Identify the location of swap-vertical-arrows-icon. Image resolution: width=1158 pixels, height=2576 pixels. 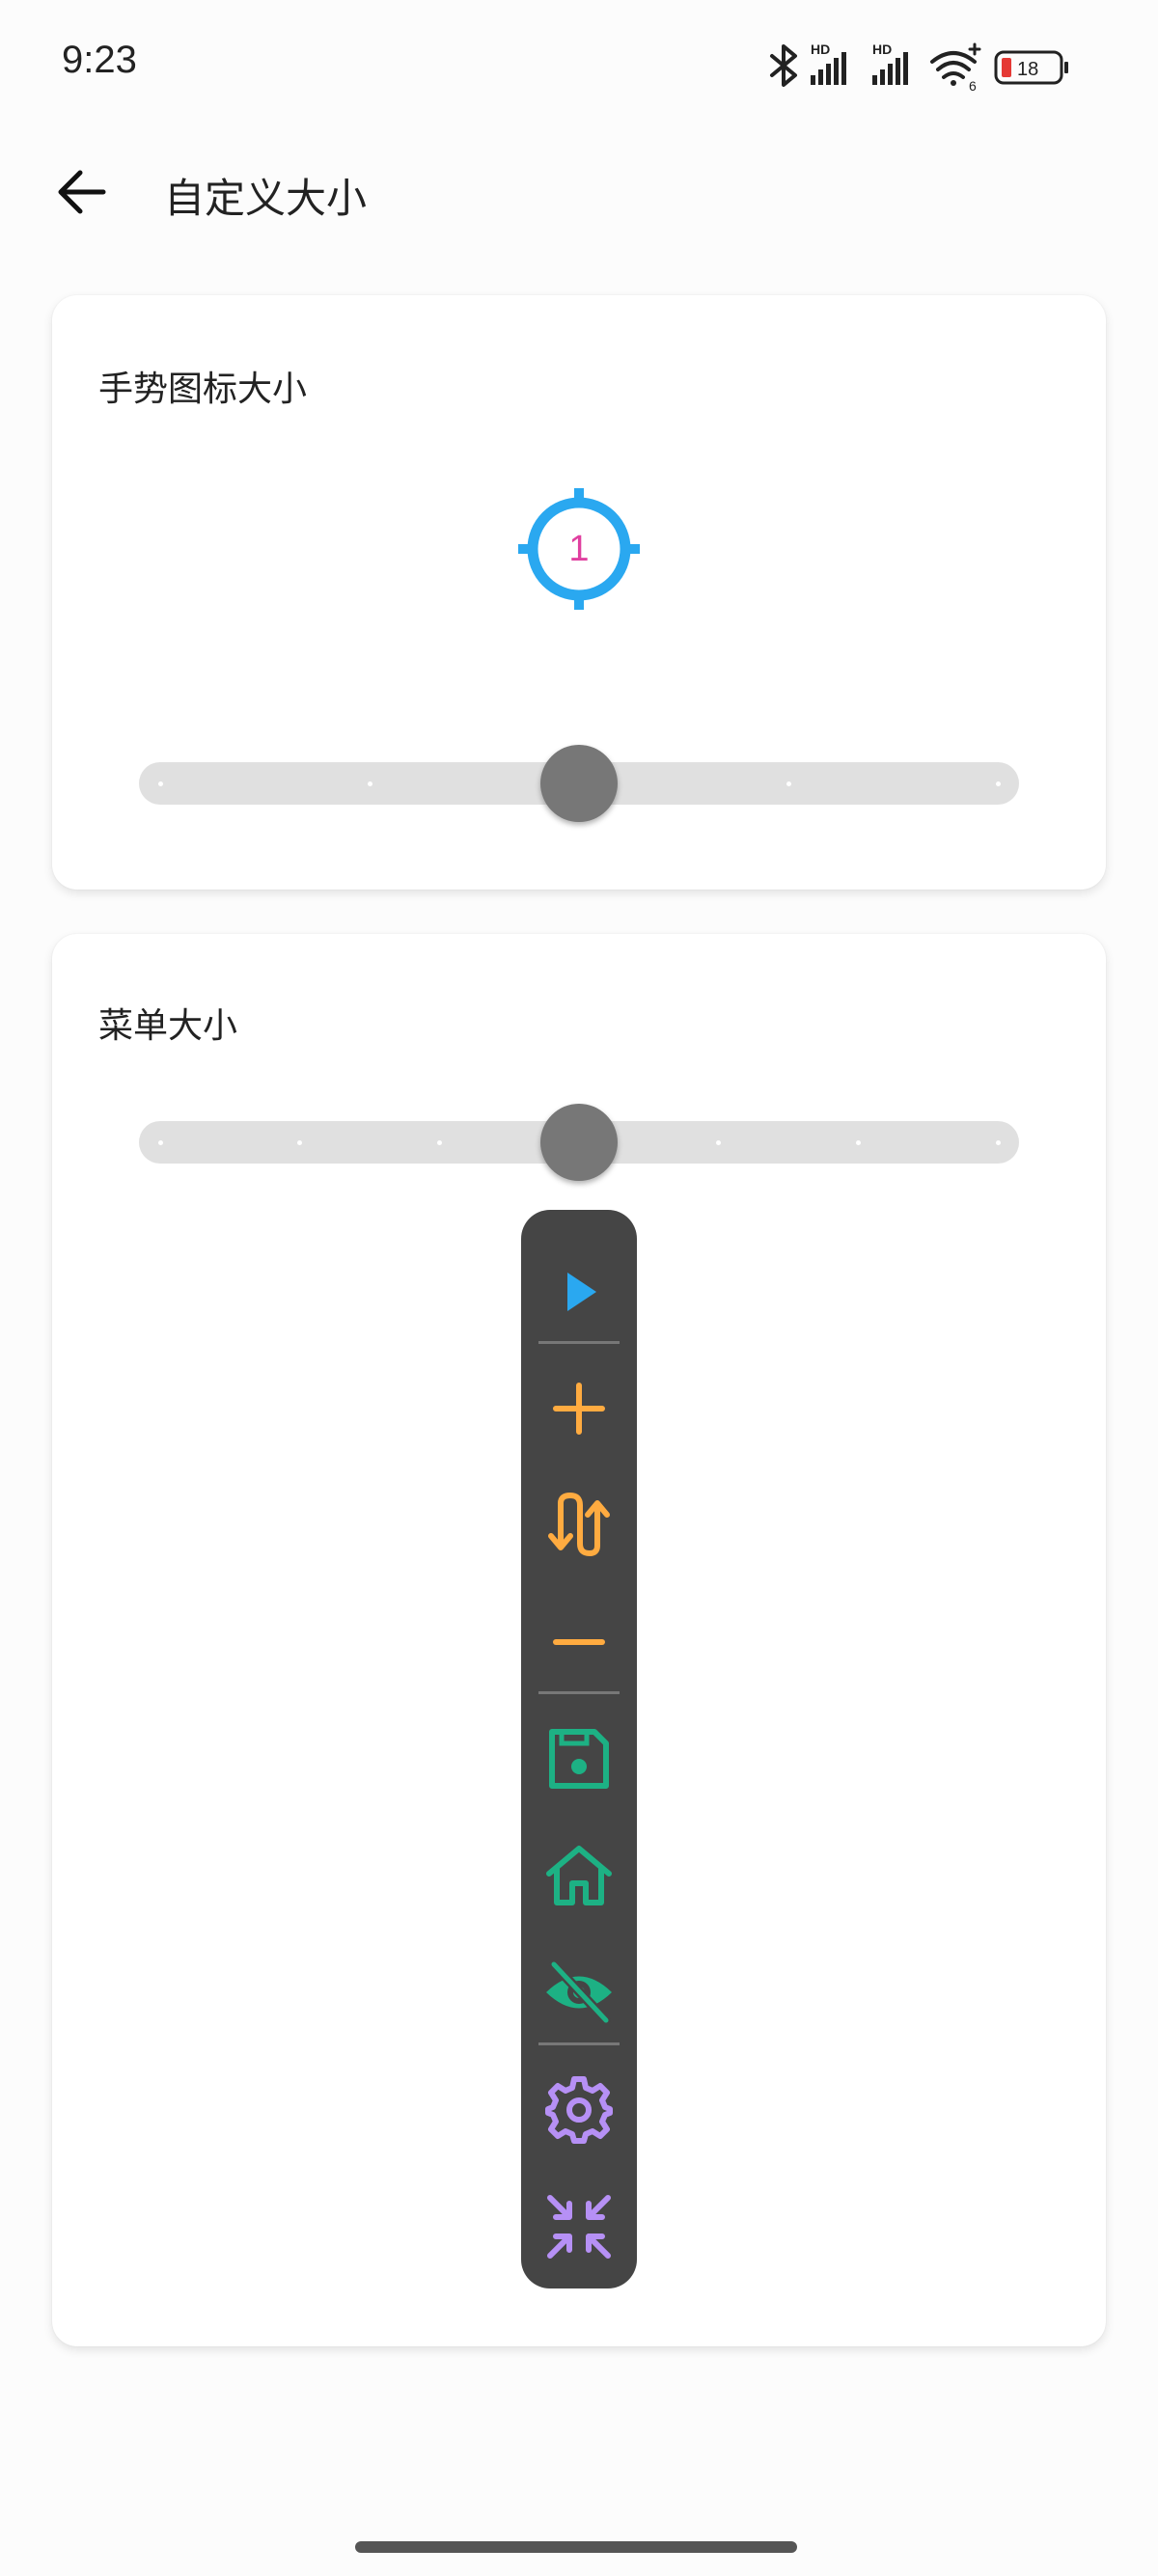
(579, 1524).